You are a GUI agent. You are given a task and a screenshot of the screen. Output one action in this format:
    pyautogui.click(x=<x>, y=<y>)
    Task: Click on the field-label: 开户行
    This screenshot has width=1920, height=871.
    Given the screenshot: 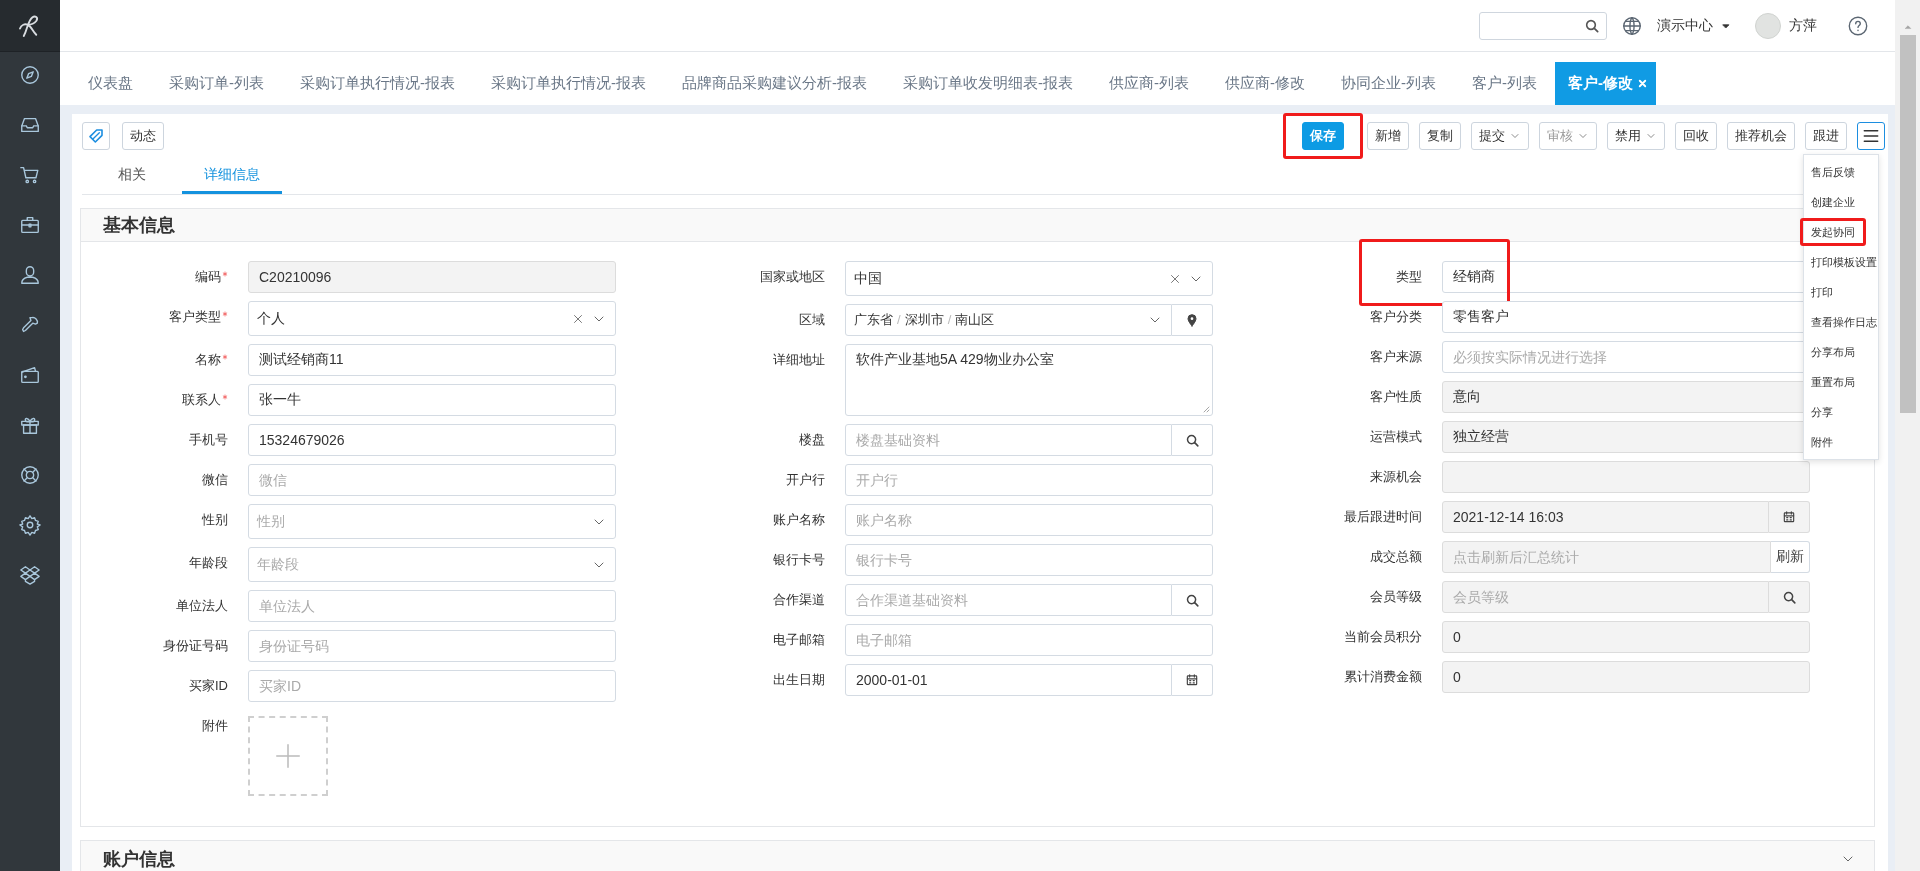 What is the action you would take?
    pyautogui.click(x=805, y=480)
    